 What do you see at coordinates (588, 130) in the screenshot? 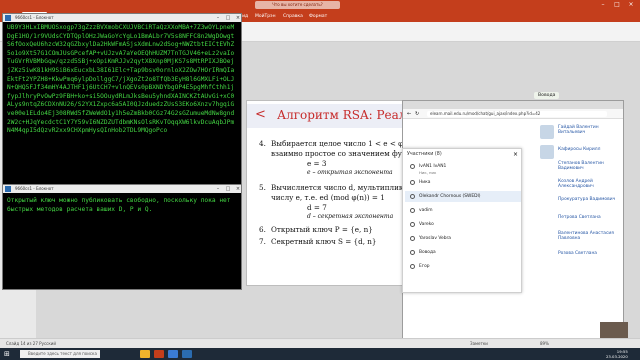
I see `list-item: Гайдай Валентин Витальевич` at bounding box center [588, 130].